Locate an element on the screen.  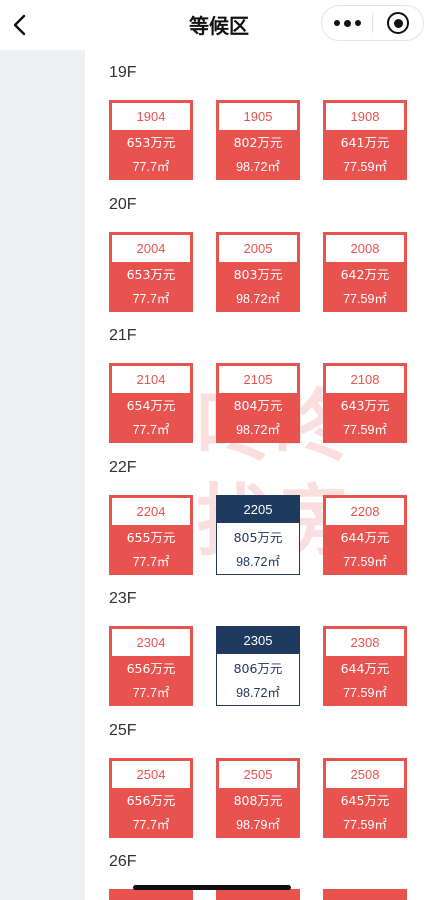
unit-number: 2104 is located at coordinates (151, 379).